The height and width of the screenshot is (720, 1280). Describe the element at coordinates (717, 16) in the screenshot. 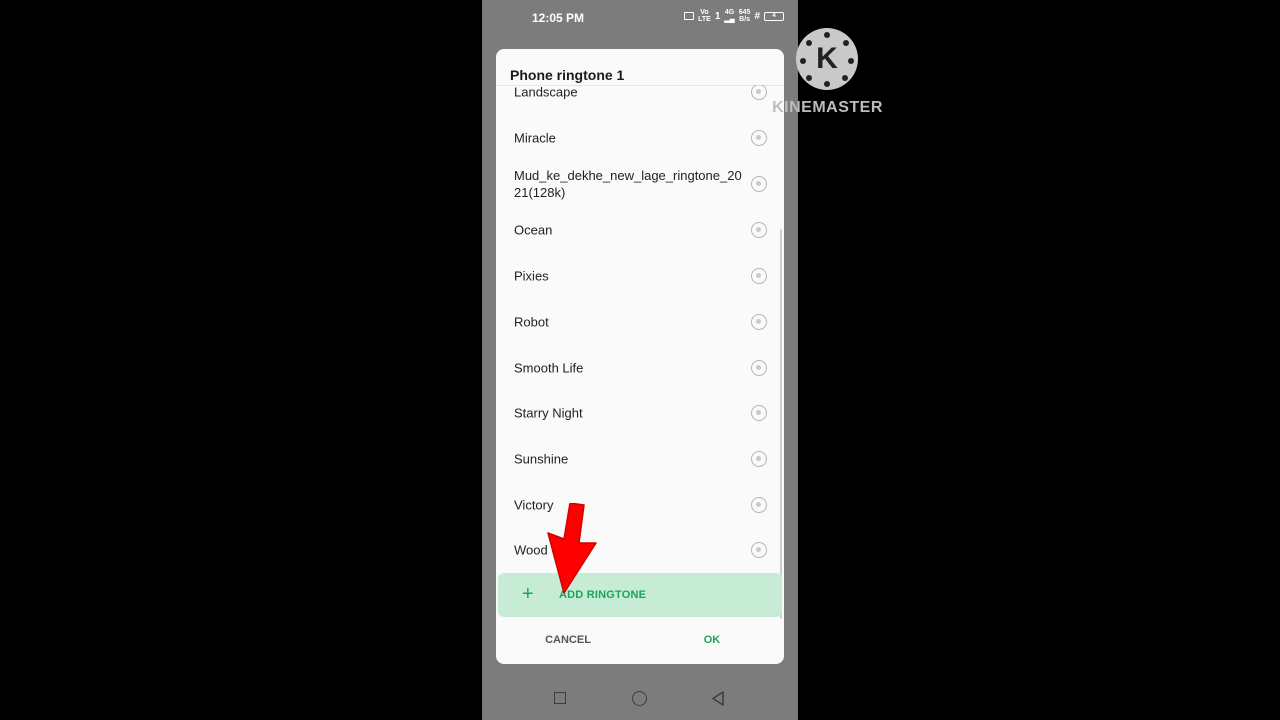

I see `sim-slot-indicator: 1` at that location.